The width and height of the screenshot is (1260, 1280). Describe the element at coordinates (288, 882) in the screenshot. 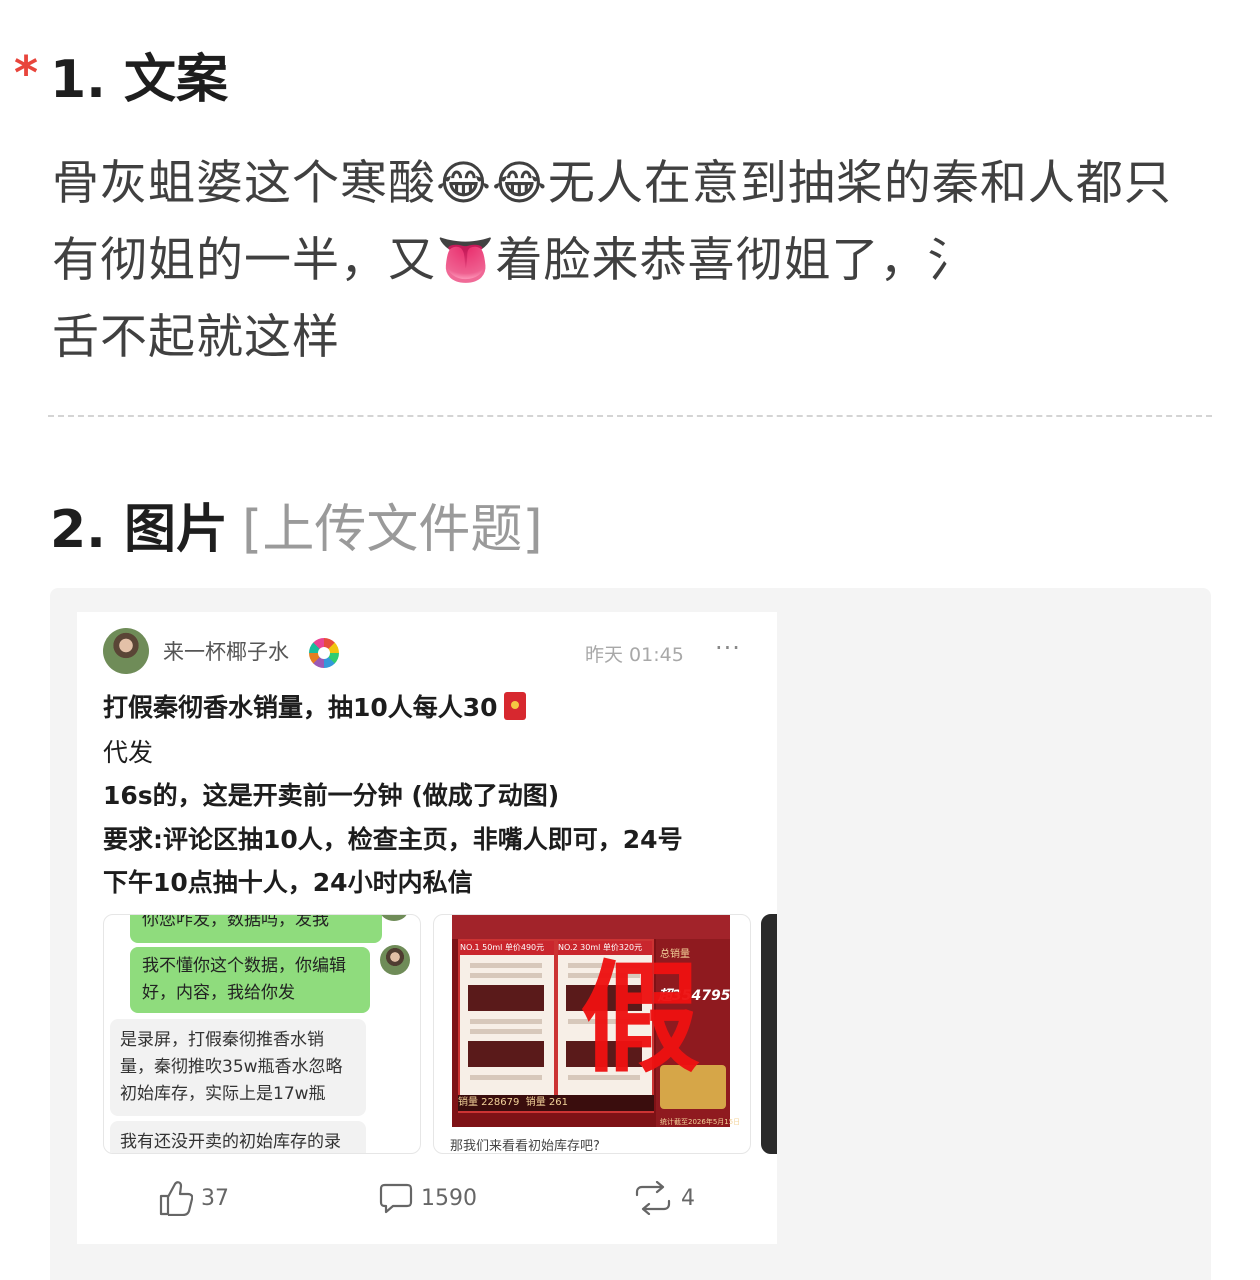

I see `post-line: 下午10点抽十人，24小时内私信` at that location.